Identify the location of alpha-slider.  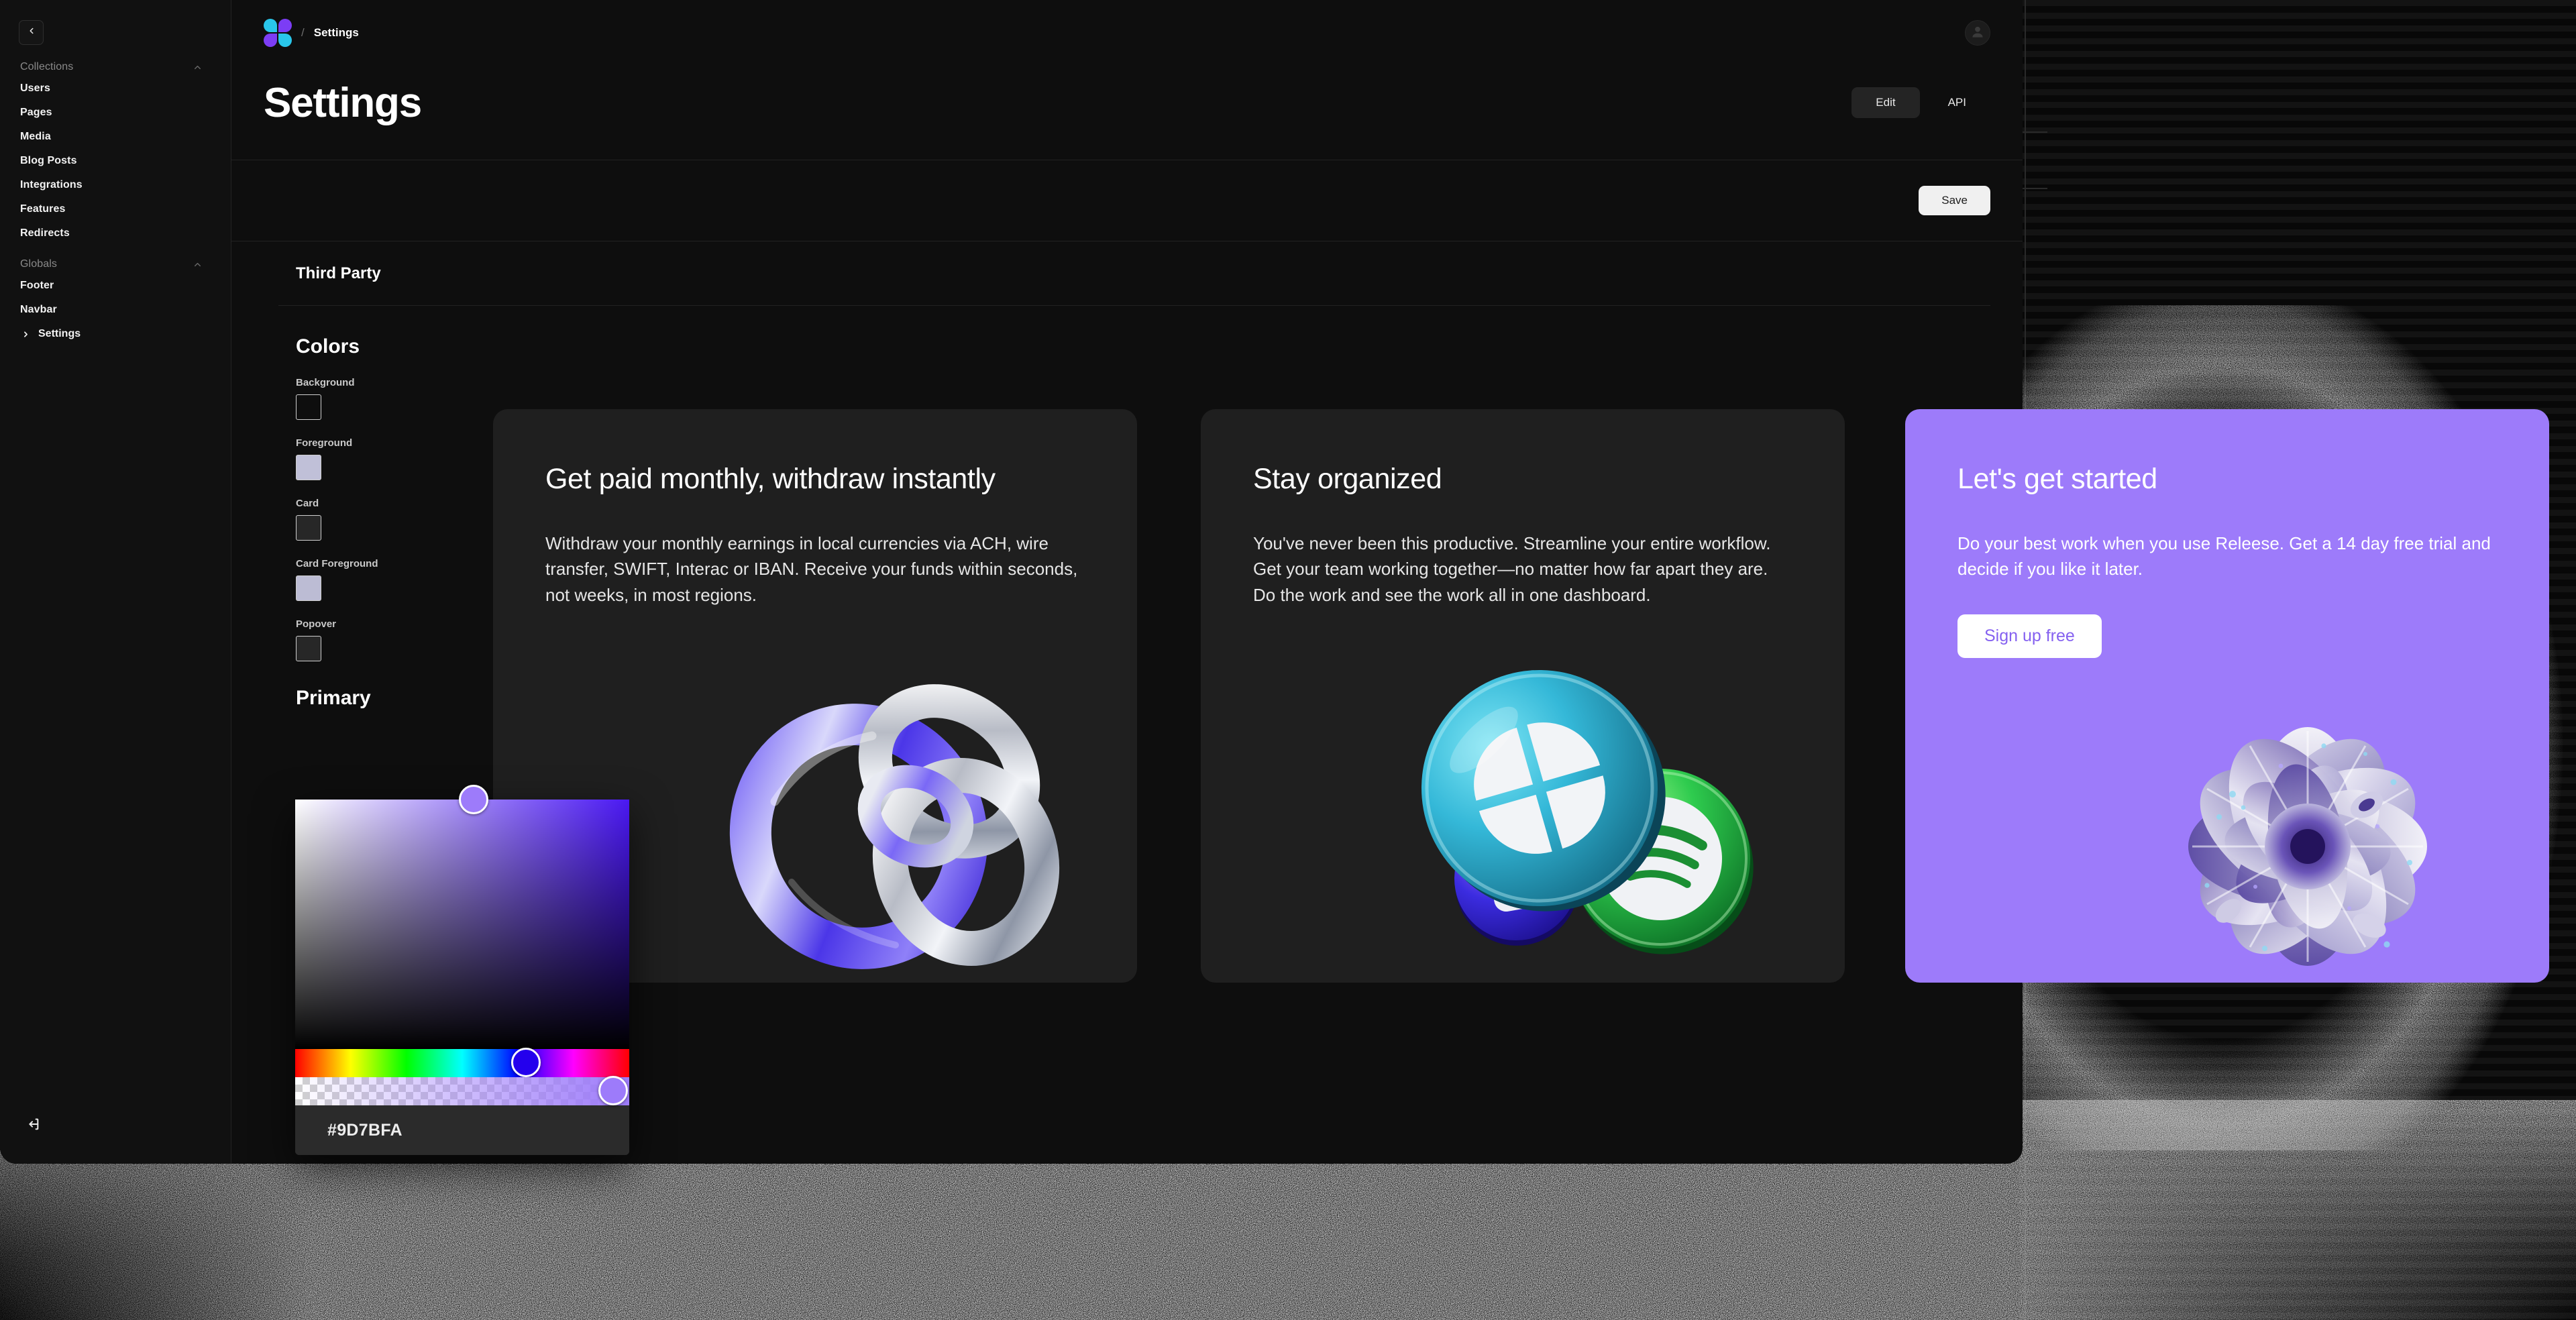
(462, 1091).